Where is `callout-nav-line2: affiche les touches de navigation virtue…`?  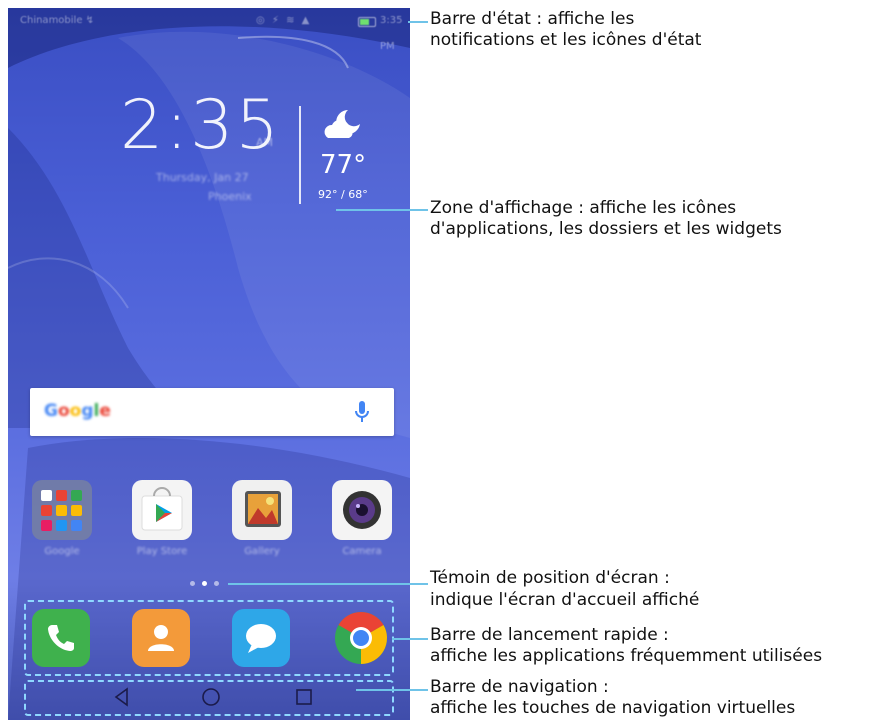 callout-nav-line2: affiche les touches de navigation virtue… is located at coordinates (613, 708).